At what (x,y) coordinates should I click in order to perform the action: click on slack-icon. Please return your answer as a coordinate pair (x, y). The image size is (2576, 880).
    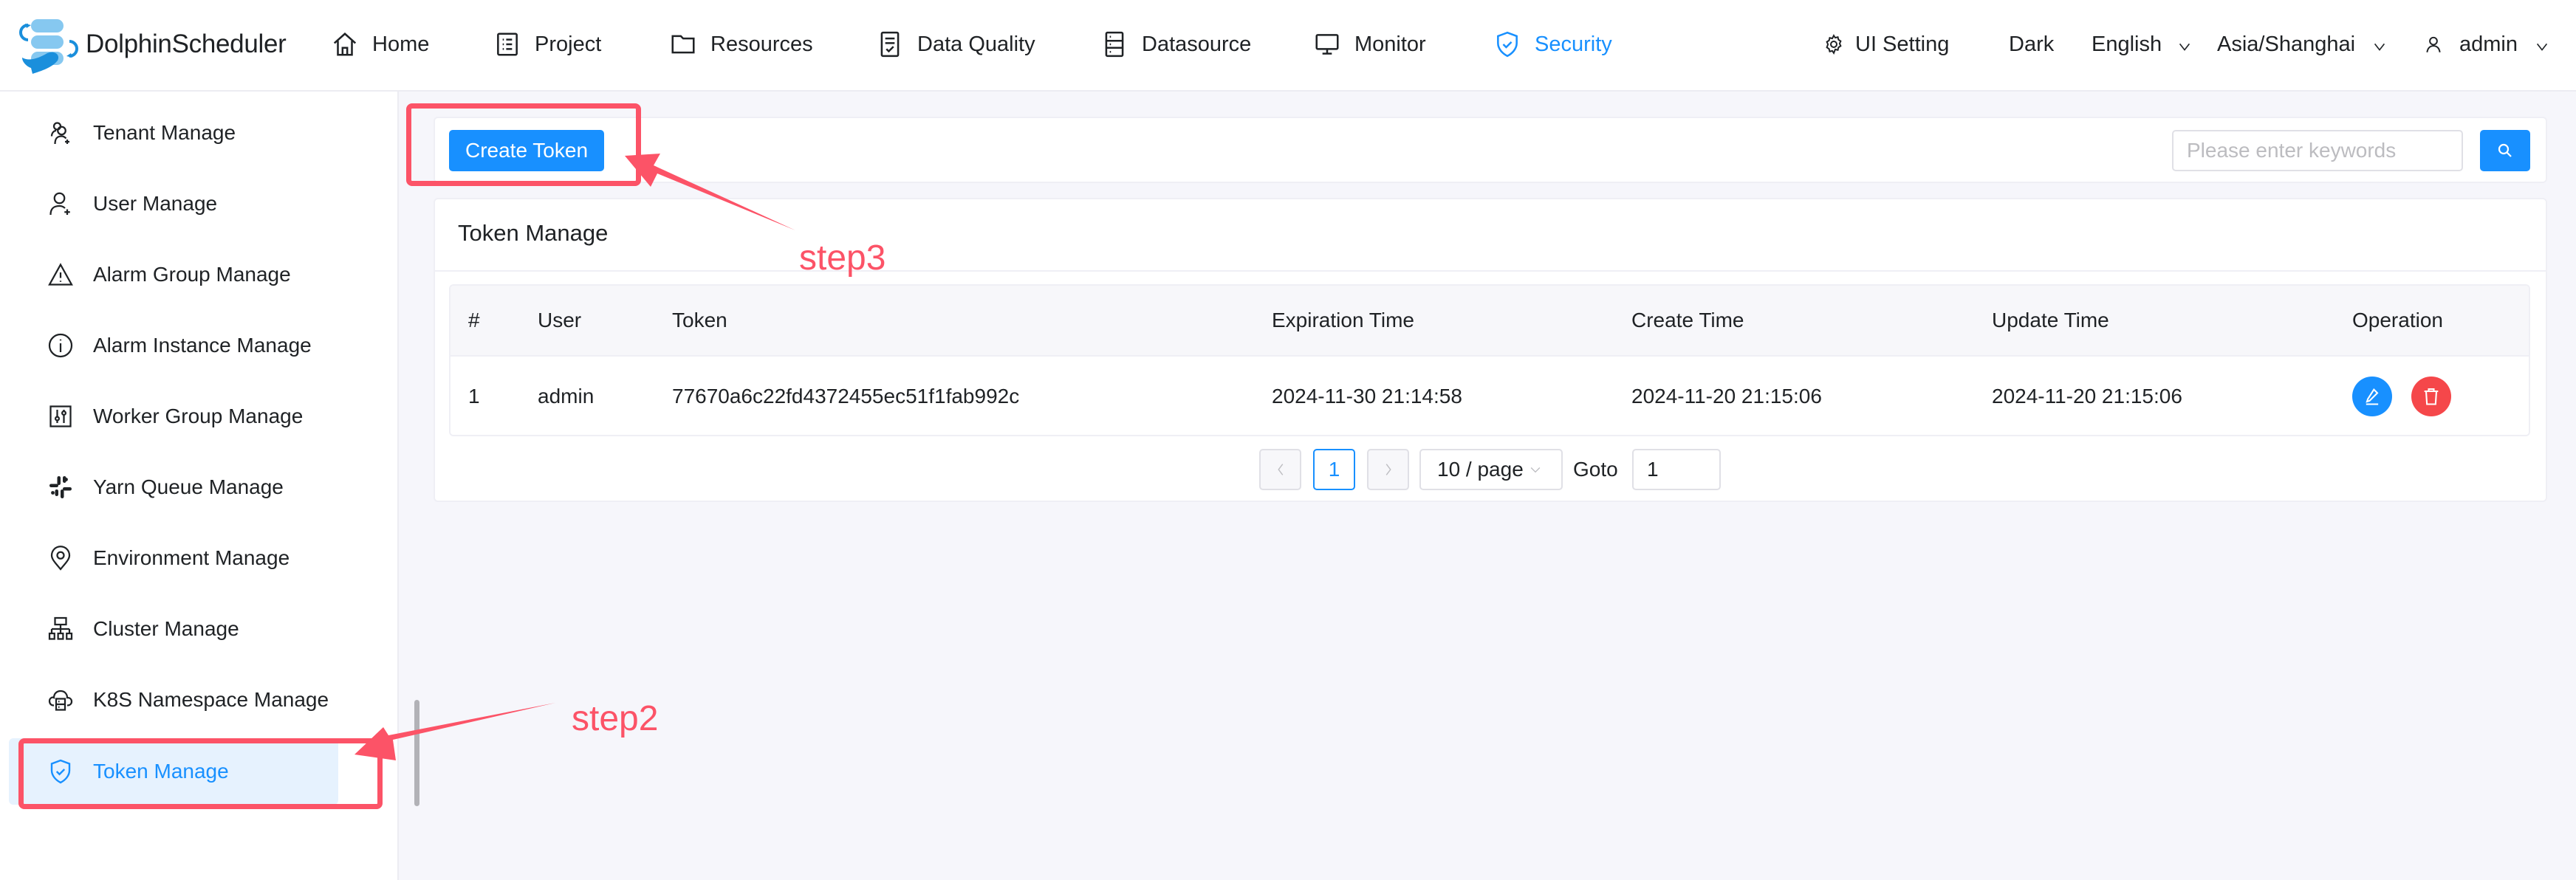
    Looking at the image, I should click on (60, 488).